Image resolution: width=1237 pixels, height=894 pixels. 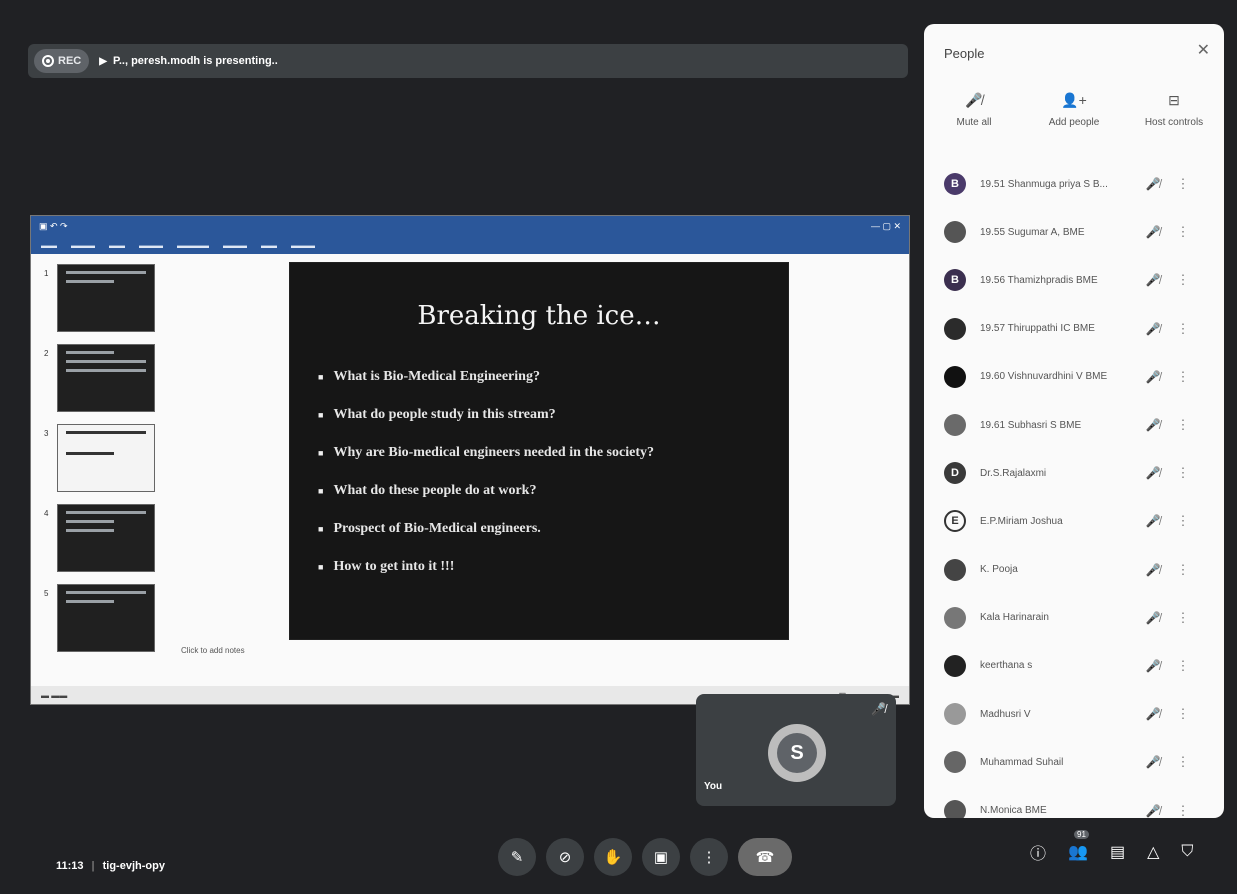 What do you see at coordinates (110, 866) in the screenshot?
I see `meeting-info: 11:13 | tig-evjh-opy` at bounding box center [110, 866].